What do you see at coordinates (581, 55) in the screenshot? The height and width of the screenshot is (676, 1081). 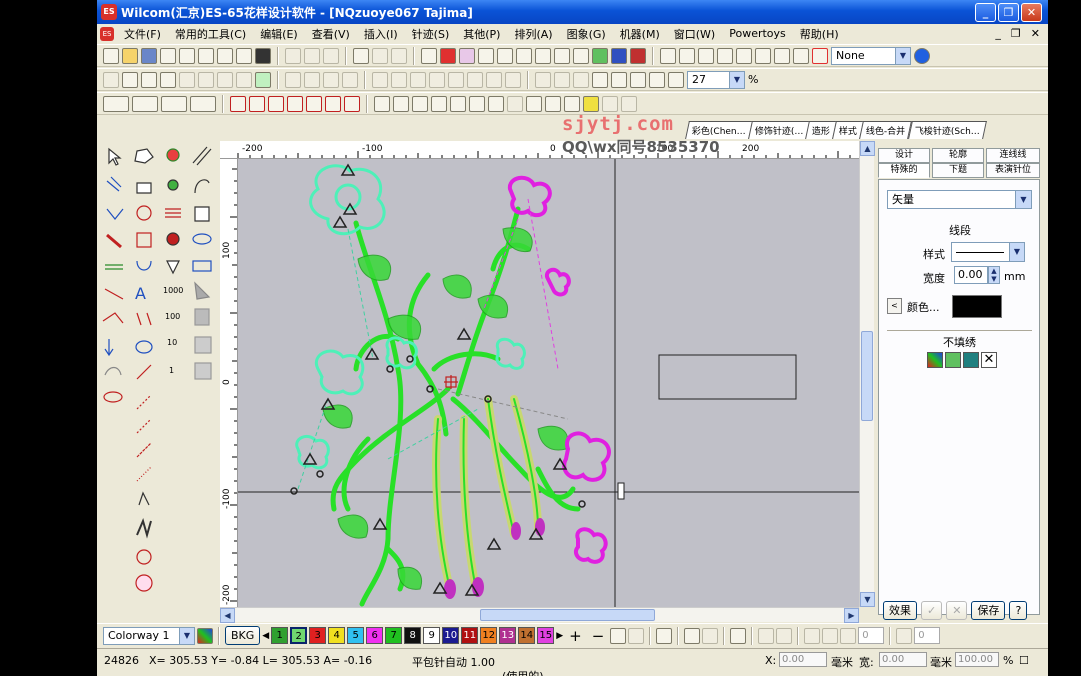 I see `window-icon` at bounding box center [581, 55].